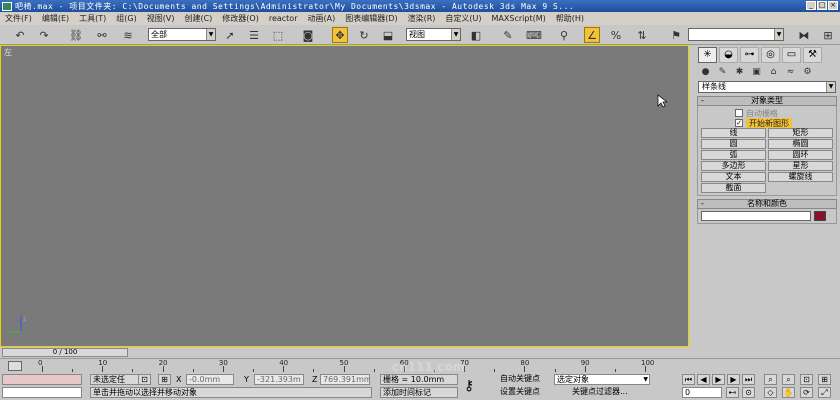  I want to click on track-bar-menu-icon, so click(15, 366).